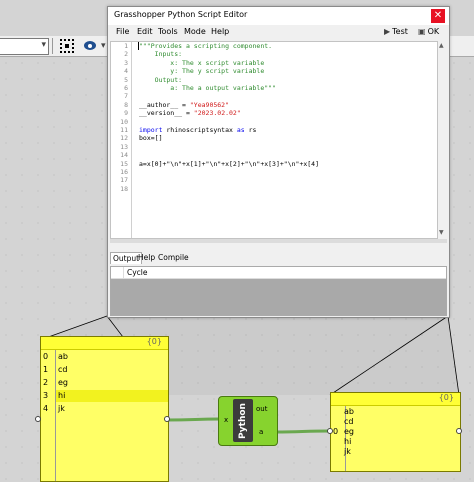 This screenshot has width=474, height=482. I want to click on line-number: 11, so click(124, 130).